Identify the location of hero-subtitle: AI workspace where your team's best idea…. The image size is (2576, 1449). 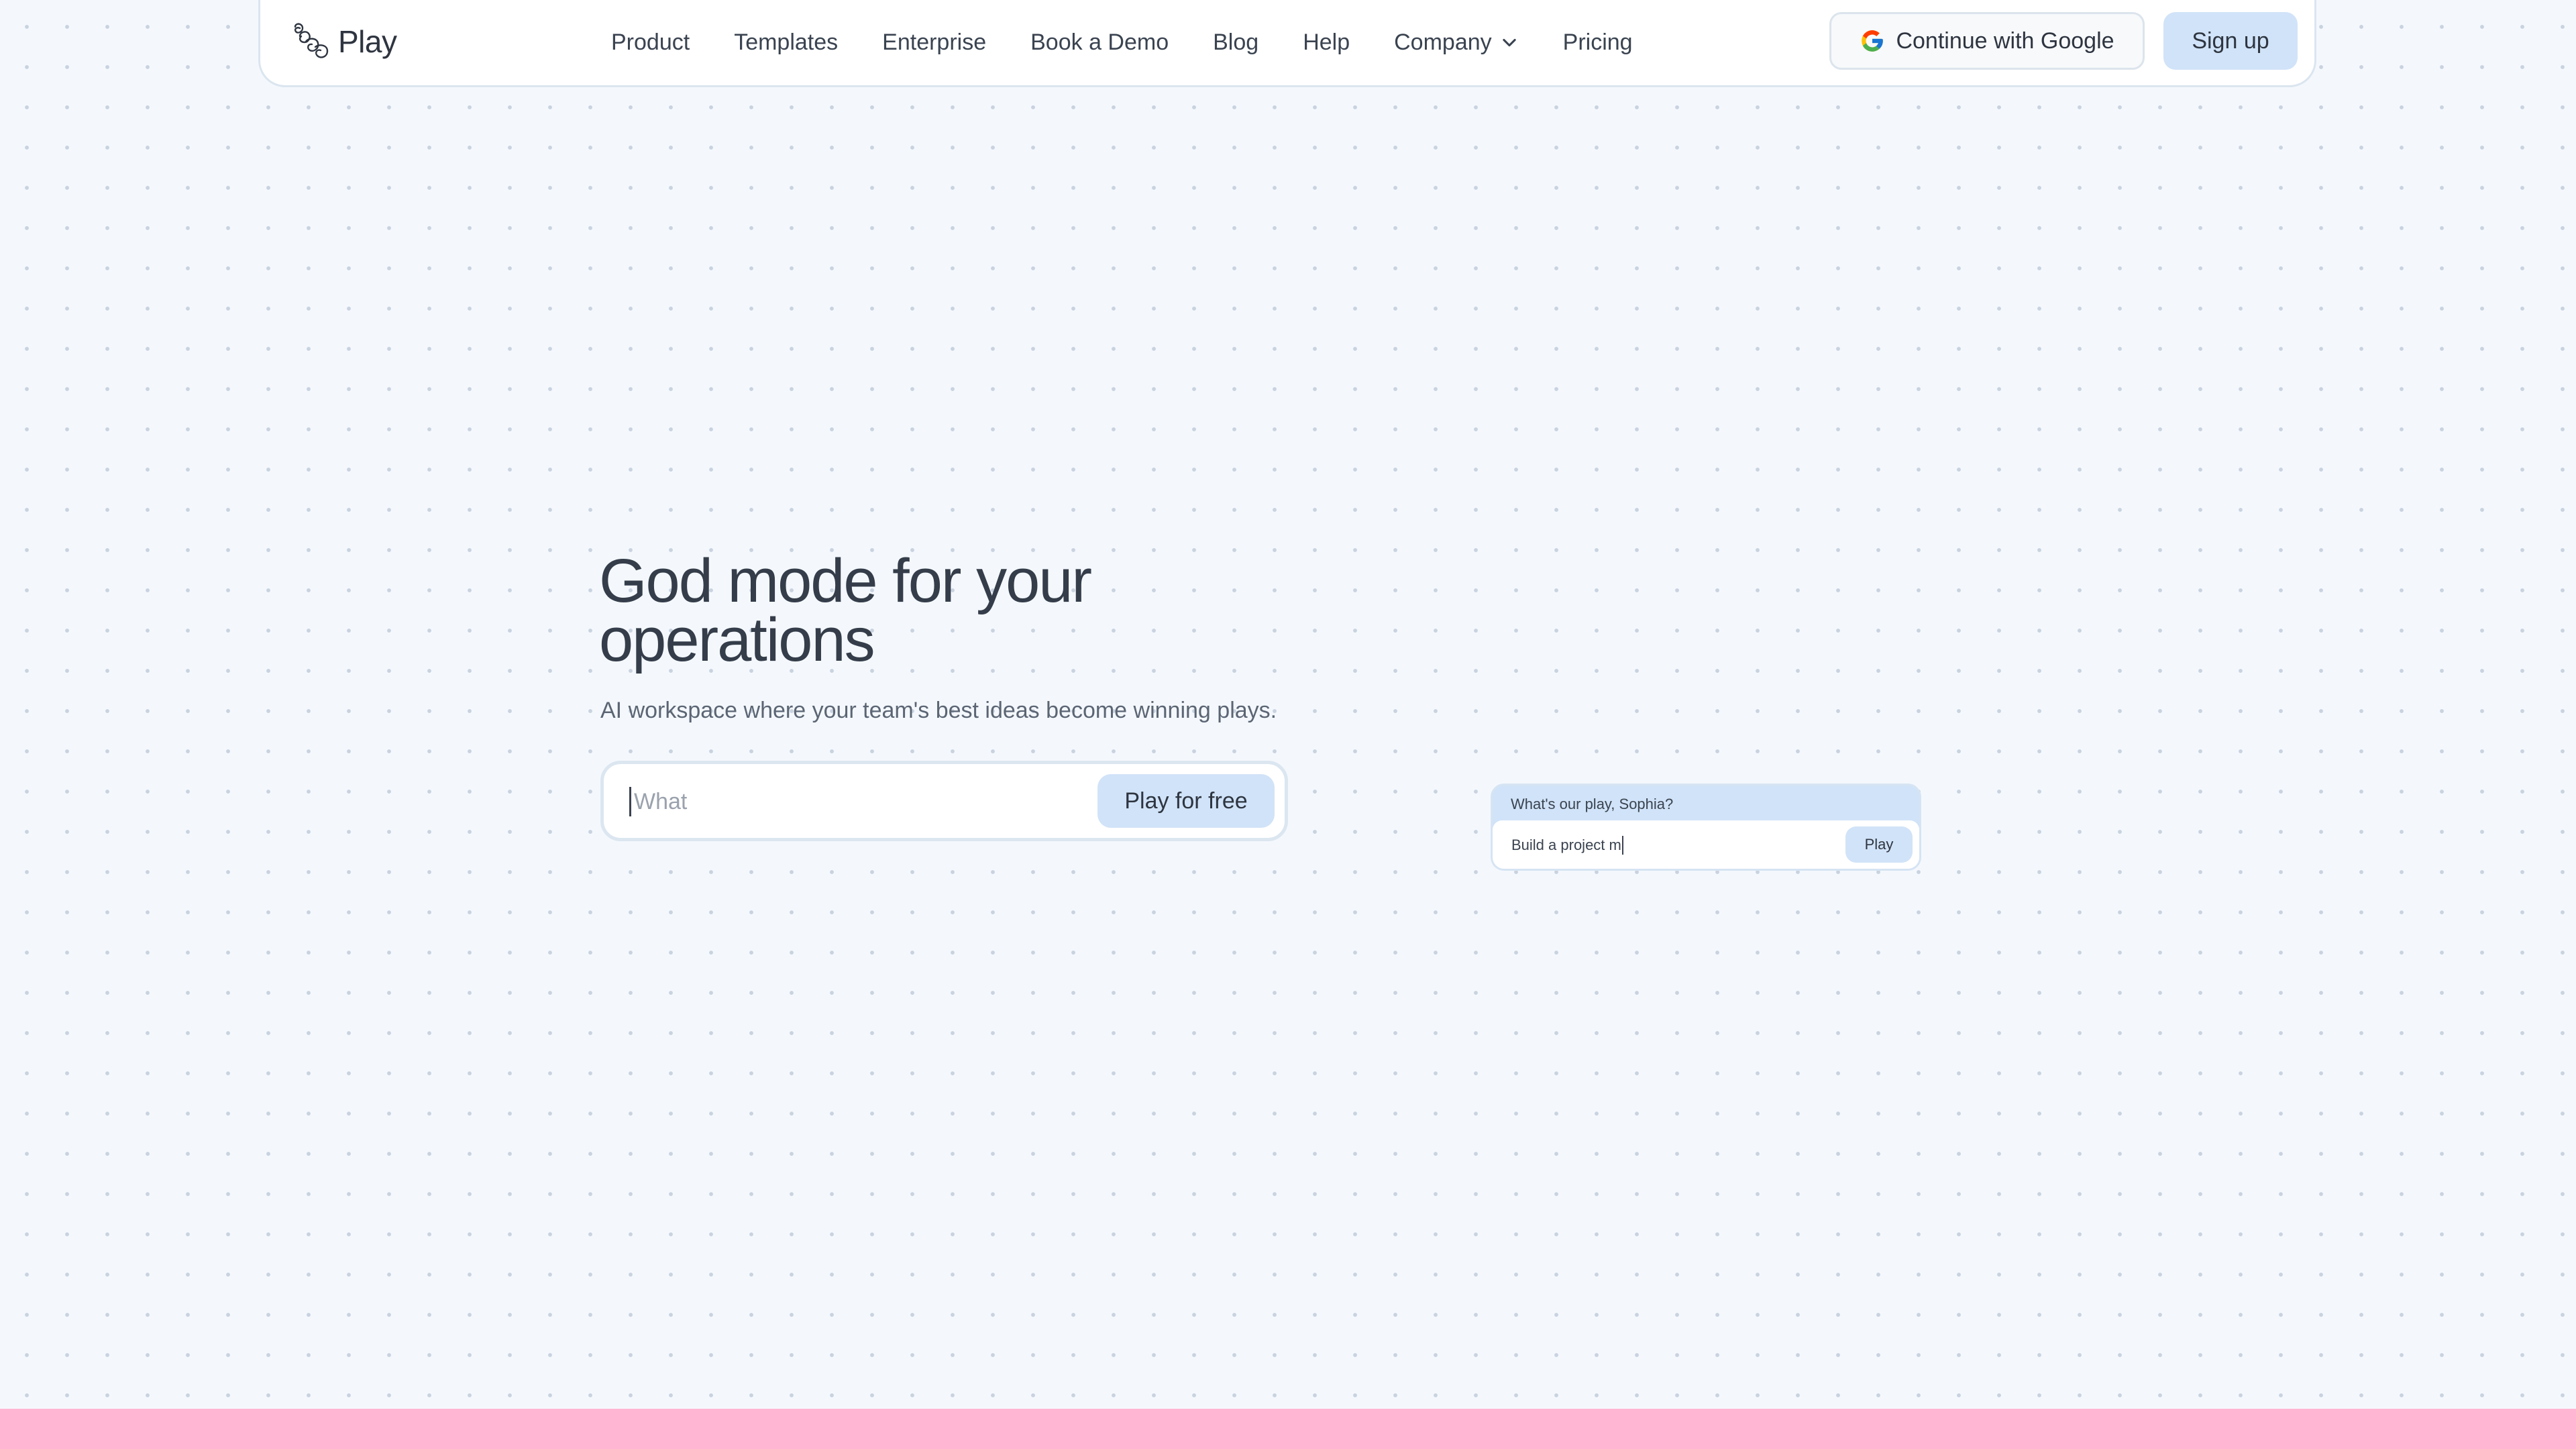
(938, 710).